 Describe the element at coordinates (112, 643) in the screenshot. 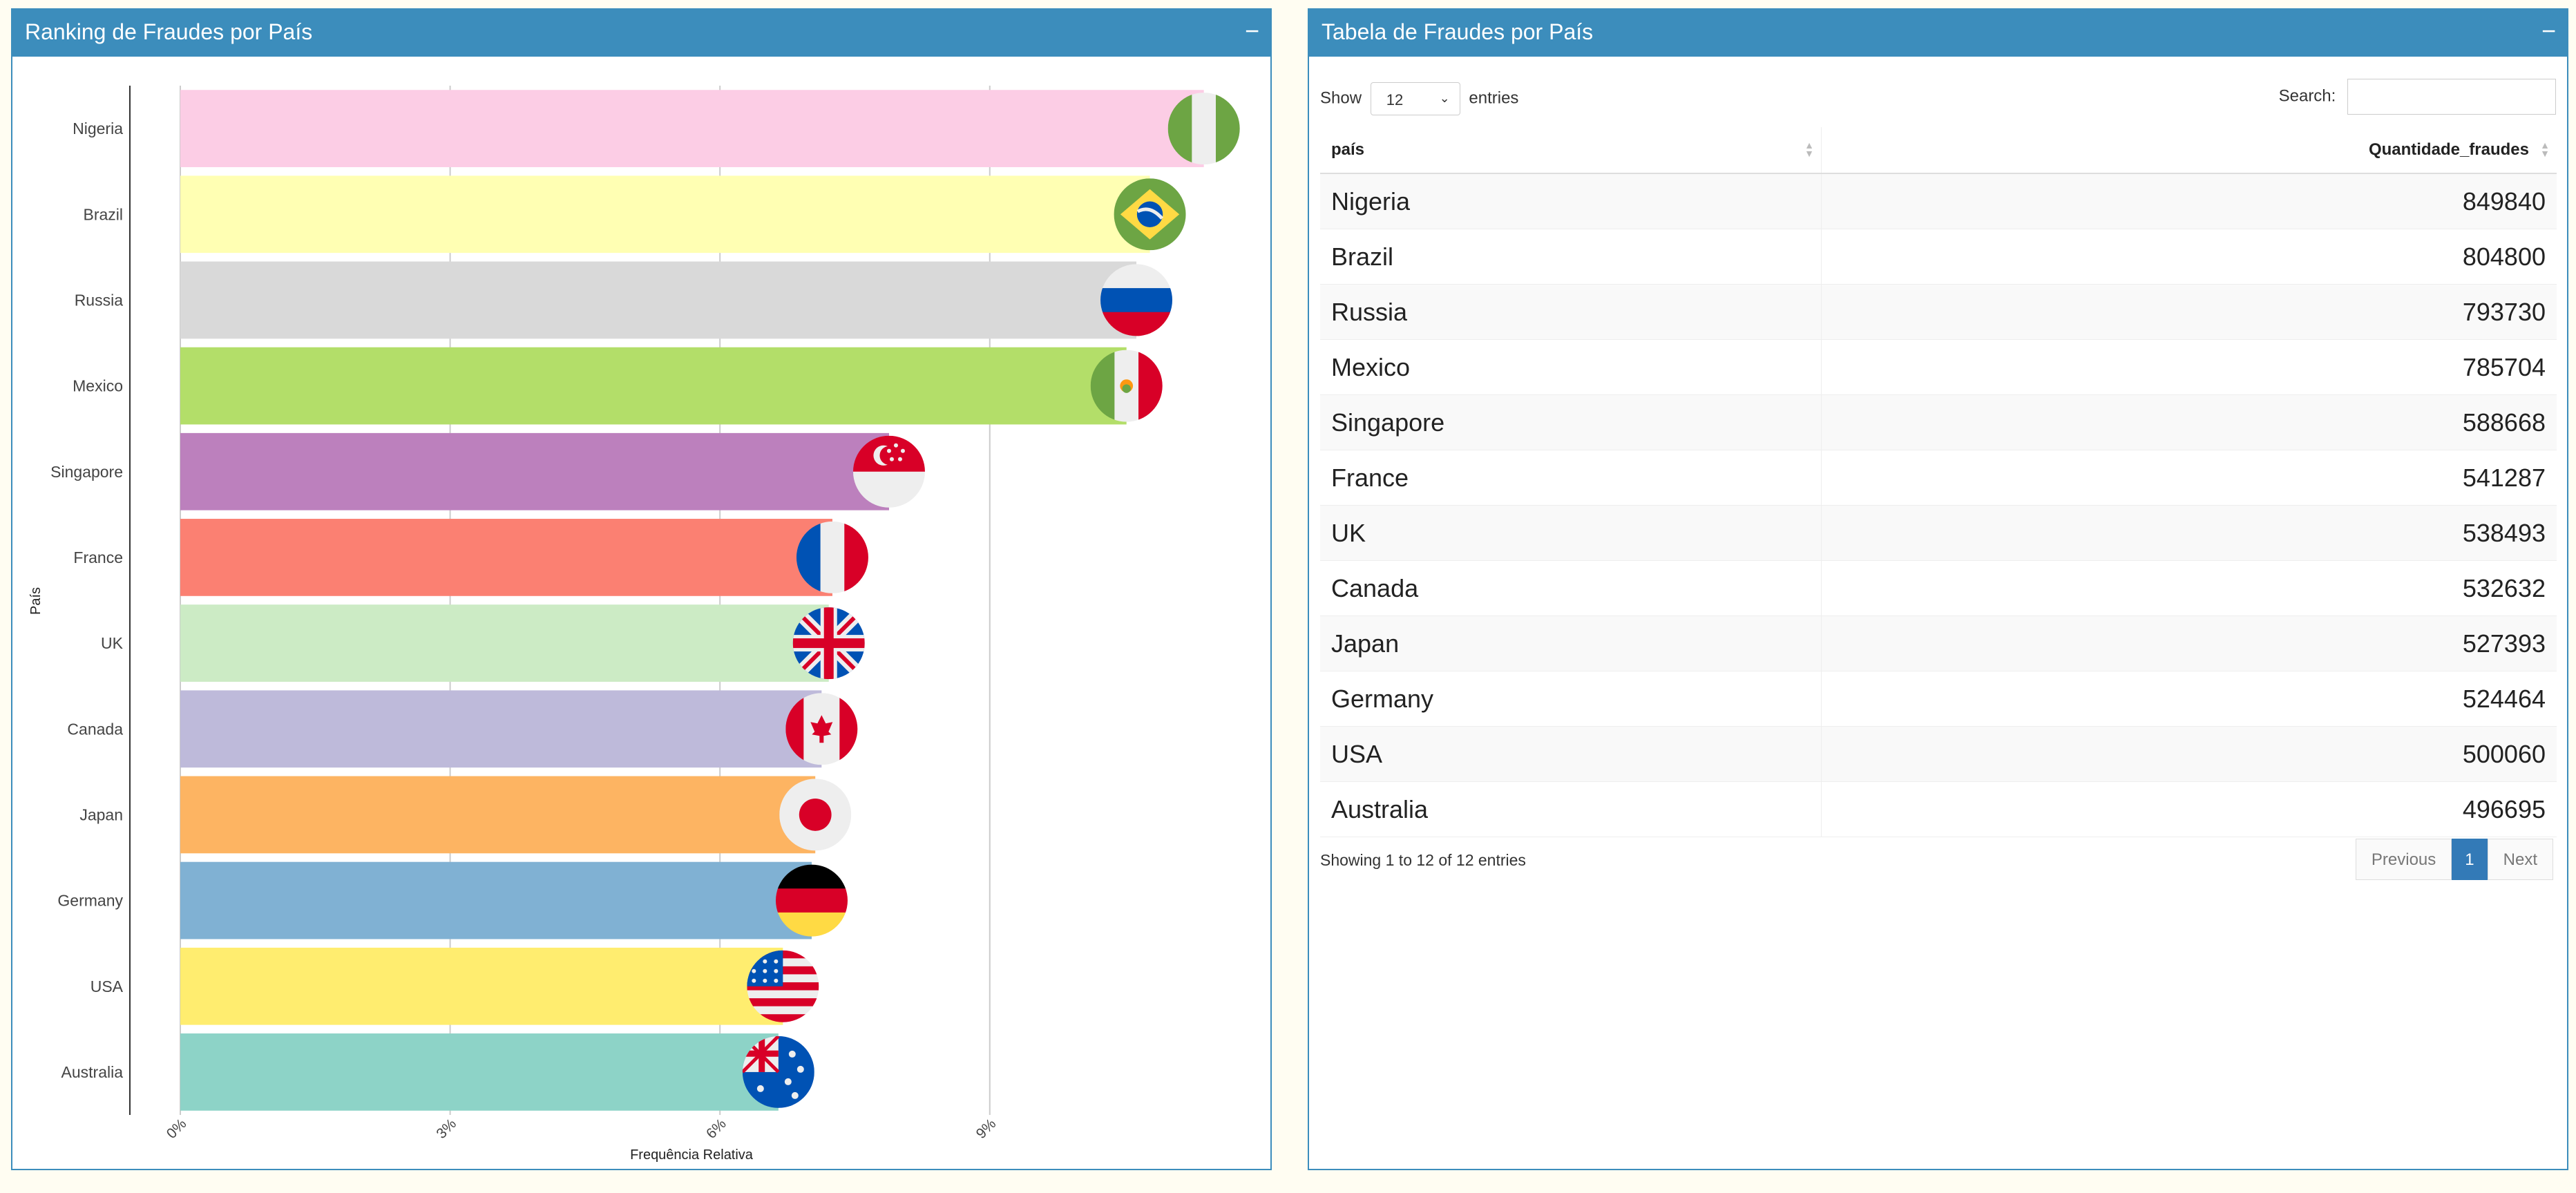

I see `y-tick-label: UK` at that location.